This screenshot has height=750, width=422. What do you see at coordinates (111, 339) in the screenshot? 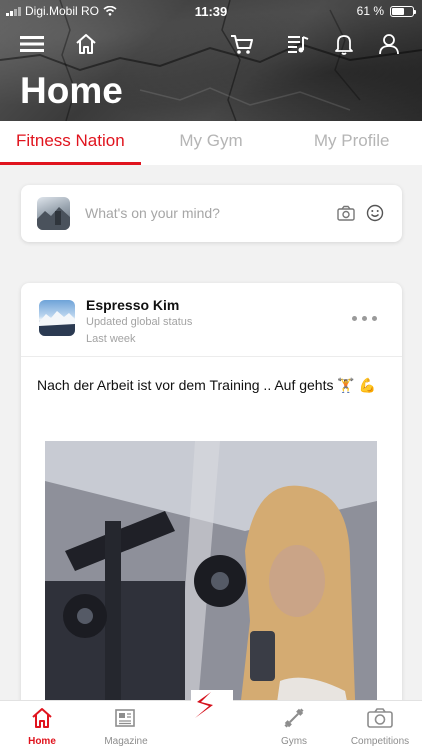
I see `post-timestamp: Last week` at bounding box center [111, 339].